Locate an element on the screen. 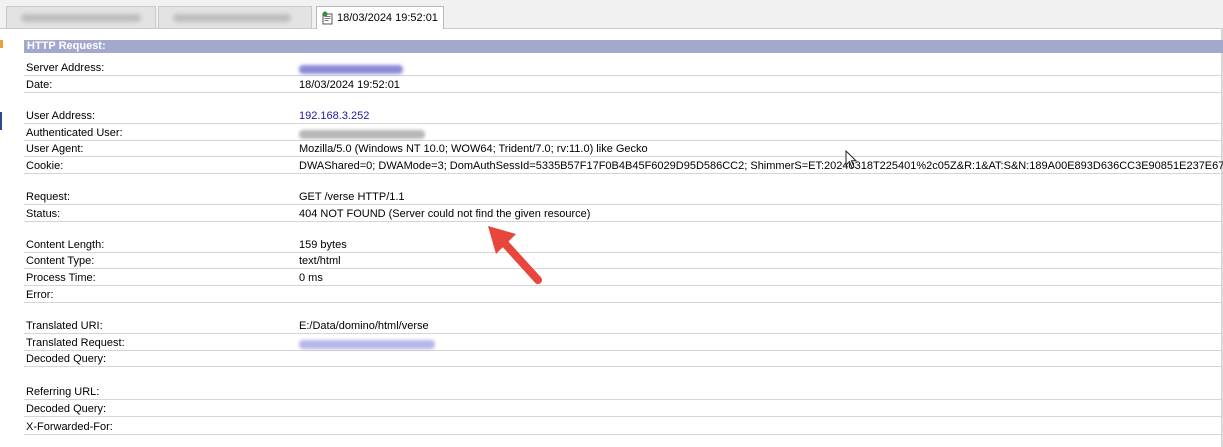 The width and height of the screenshot is (1223, 447). field-label: Referring URL: is located at coordinates (63, 392).